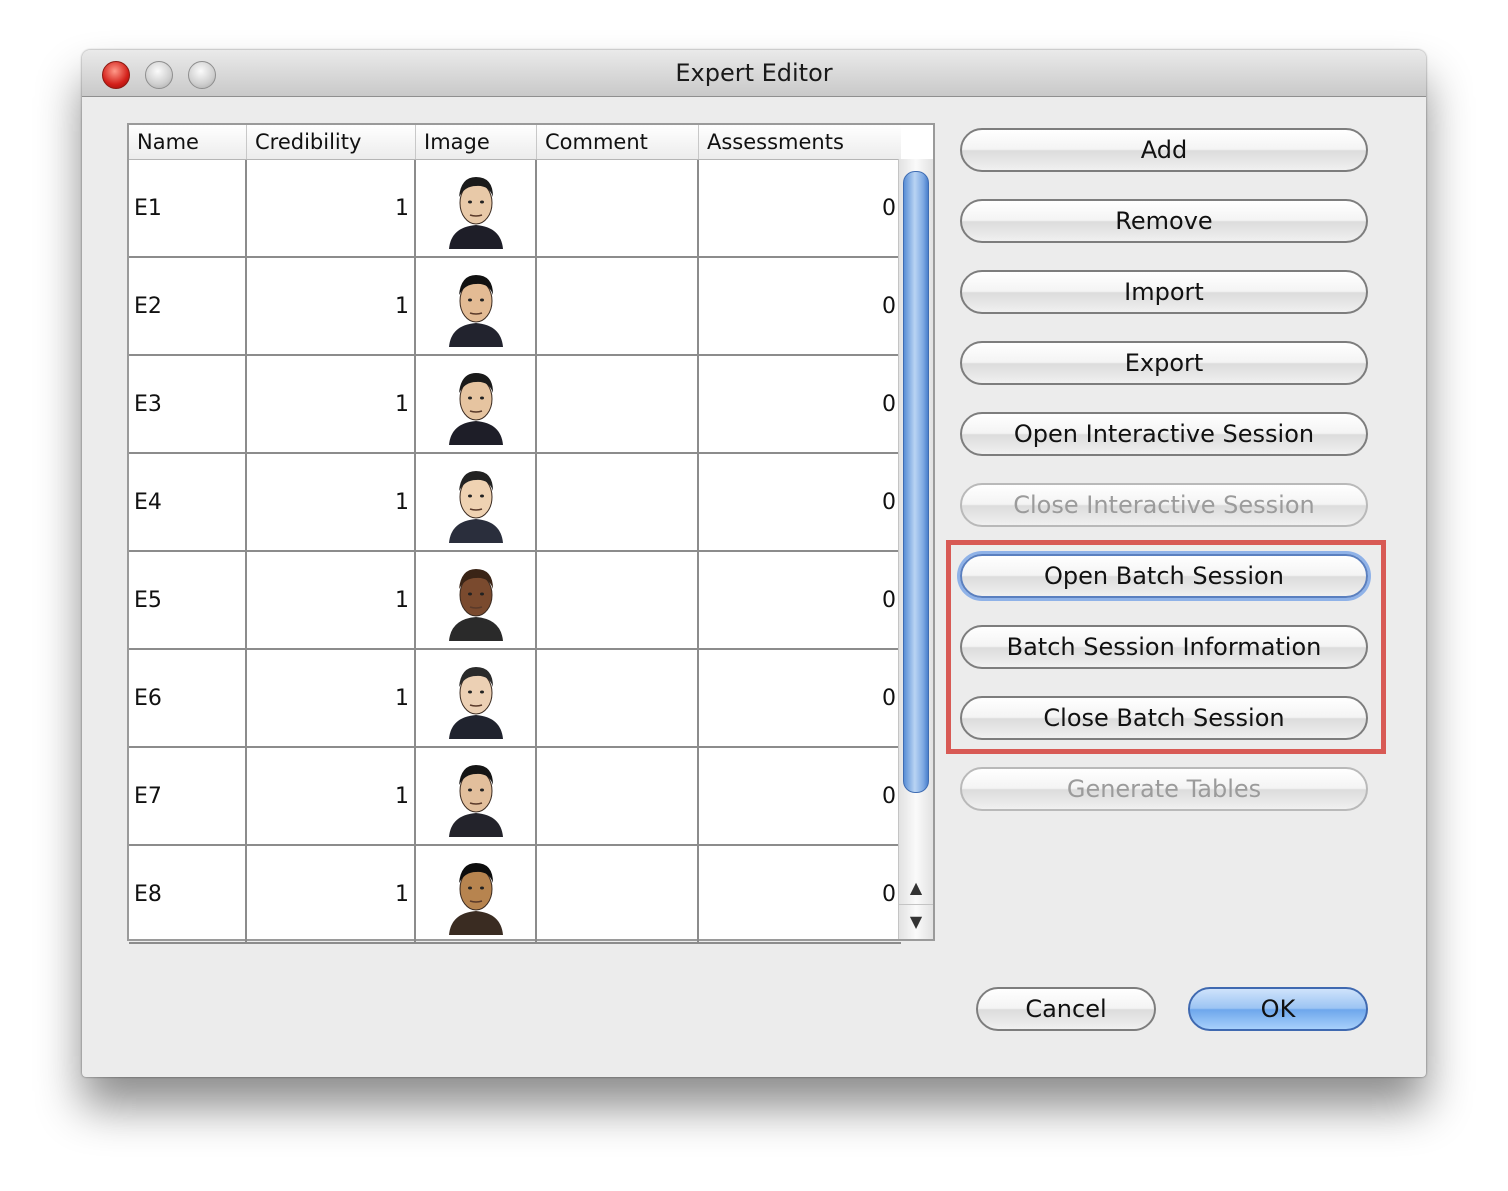  Describe the element at coordinates (188, 600) in the screenshot. I see `cell-name: E5` at that location.